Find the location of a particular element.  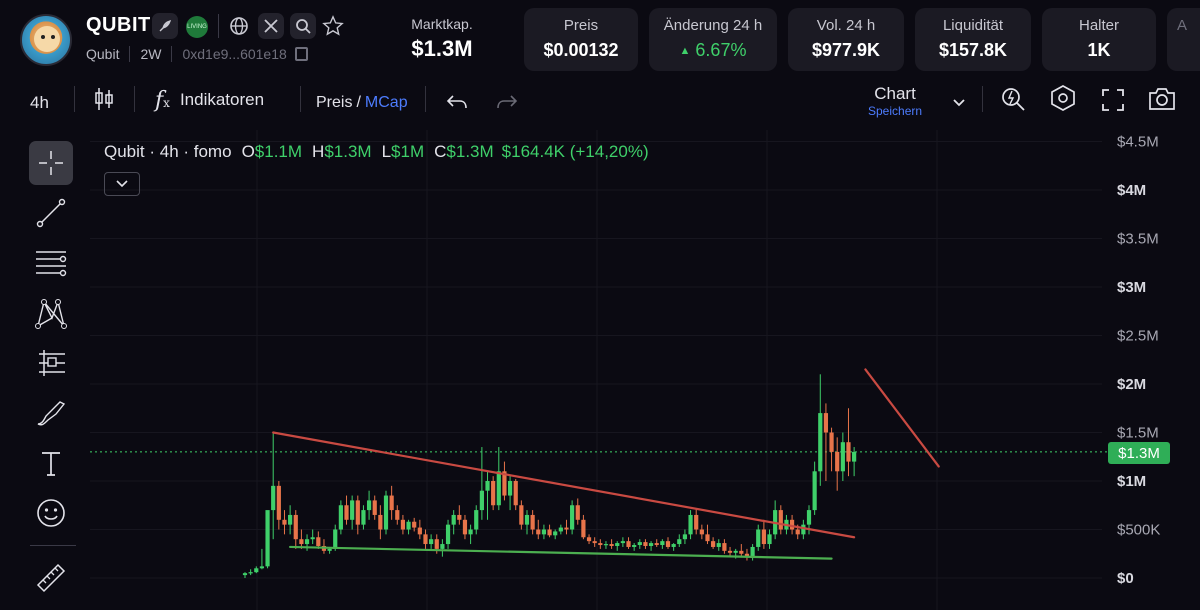

settings-hexagon-icon is located at coordinates (1063, 98).